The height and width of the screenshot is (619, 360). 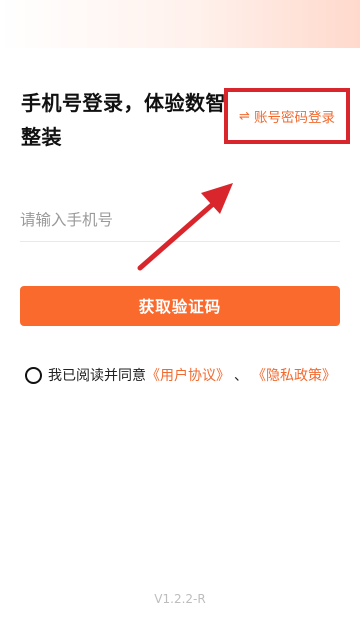 What do you see at coordinates (244, 116) in the screenshot?
I see `swap-arrows-icon: ⇌` at bounding box center [244, 116].